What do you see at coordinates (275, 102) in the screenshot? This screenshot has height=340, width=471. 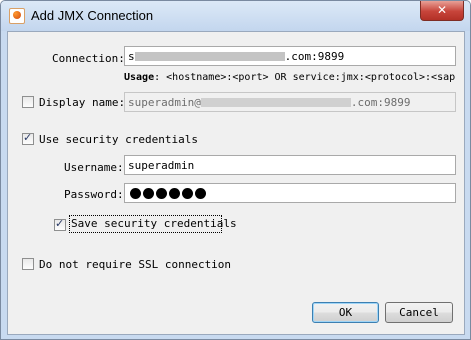 I see `display-name-value-redacted` at bounding box center [275, 102].